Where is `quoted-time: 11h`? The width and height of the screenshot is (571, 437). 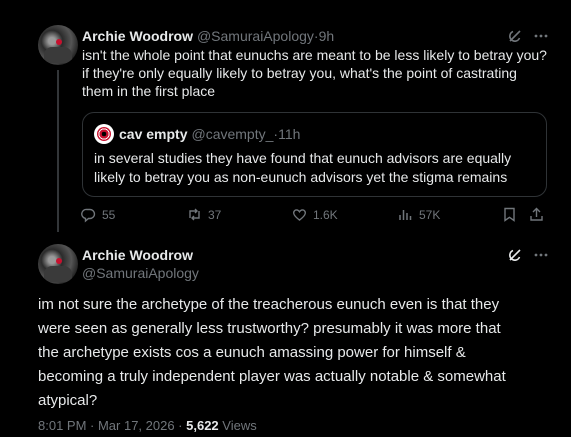 quoted-time: 11h is located at coordinates (289, 134).